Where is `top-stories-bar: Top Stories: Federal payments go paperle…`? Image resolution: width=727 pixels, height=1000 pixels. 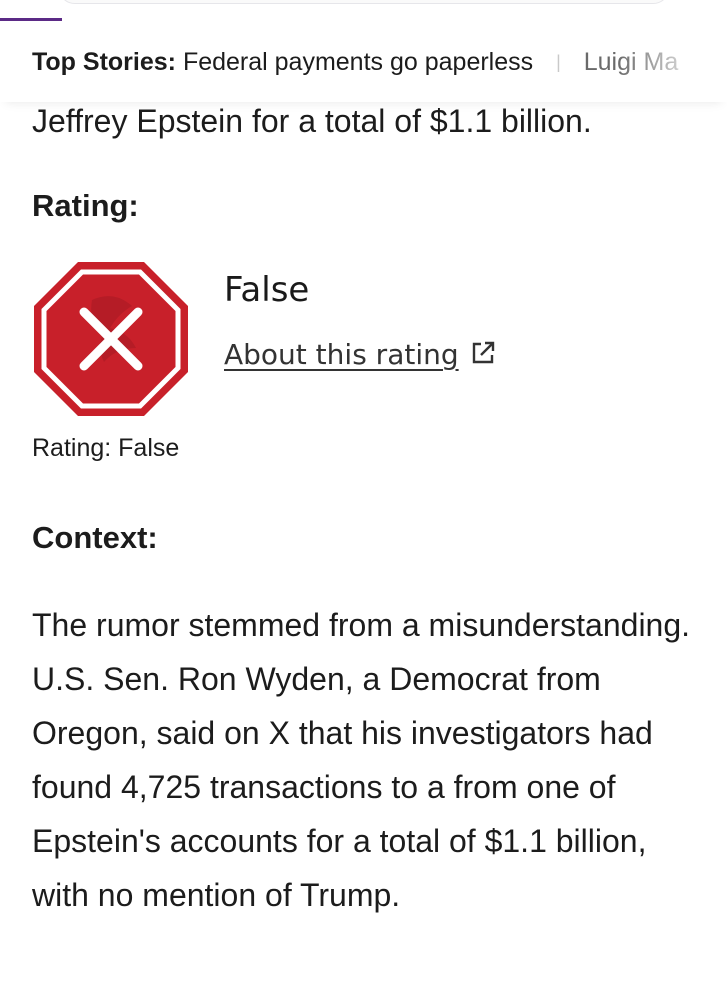 top-stories-bar: Top Stories: Federal payments go paperle… is located at coordinates (363, 51).